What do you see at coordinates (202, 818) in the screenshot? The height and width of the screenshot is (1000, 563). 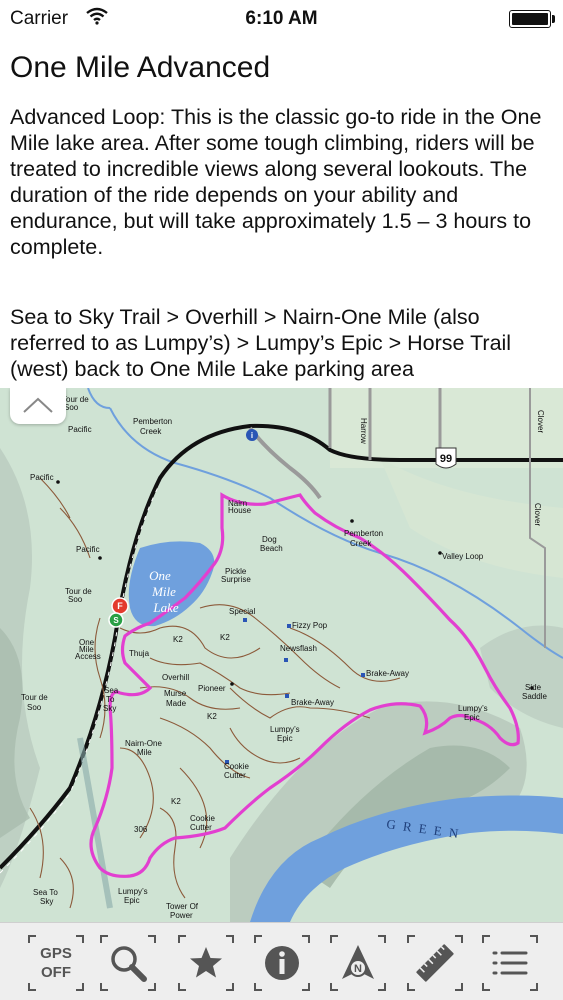 I see `map-label-cookie-cutter-2: Cookie` at bounding box center [202, 818].